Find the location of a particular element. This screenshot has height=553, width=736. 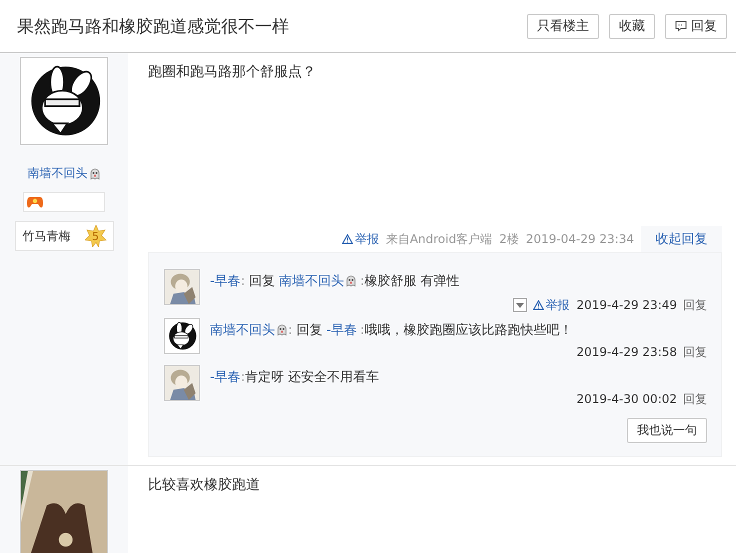

caret-icon is located at coordinates (520, 305).